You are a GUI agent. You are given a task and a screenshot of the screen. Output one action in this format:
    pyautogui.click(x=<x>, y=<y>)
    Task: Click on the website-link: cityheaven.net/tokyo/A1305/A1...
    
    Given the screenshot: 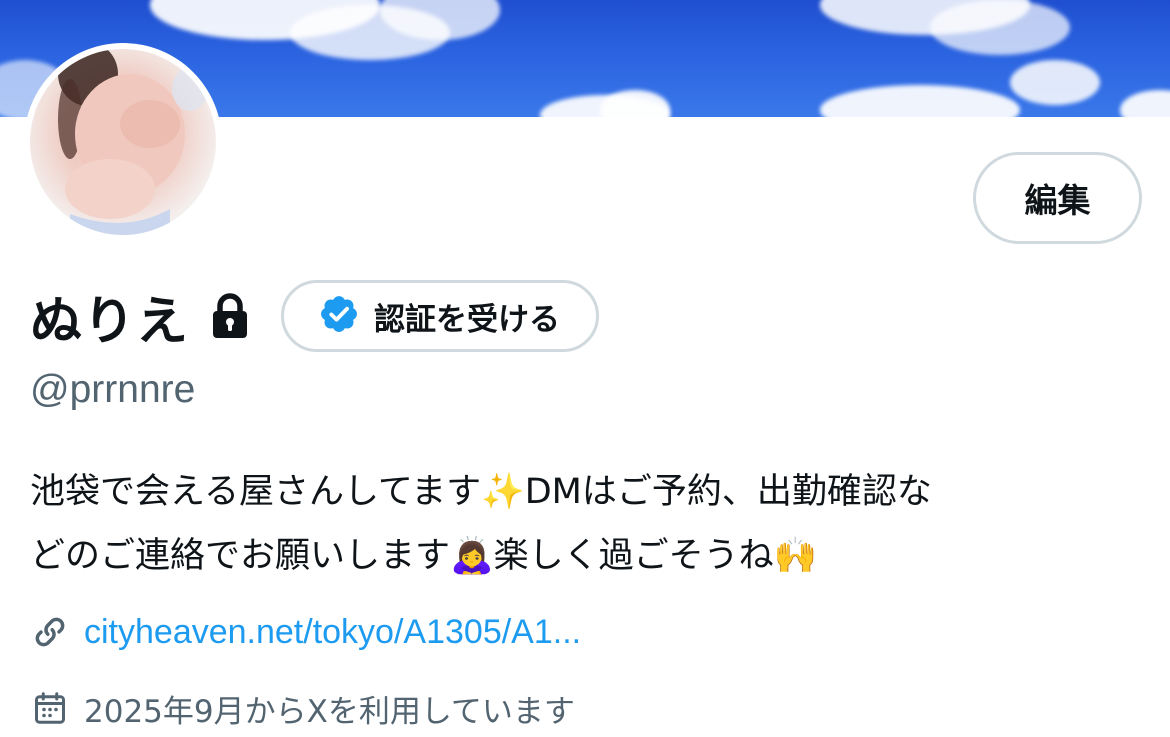 What is the action you would take?
    pyautogui.click(x=332, y=632)
    